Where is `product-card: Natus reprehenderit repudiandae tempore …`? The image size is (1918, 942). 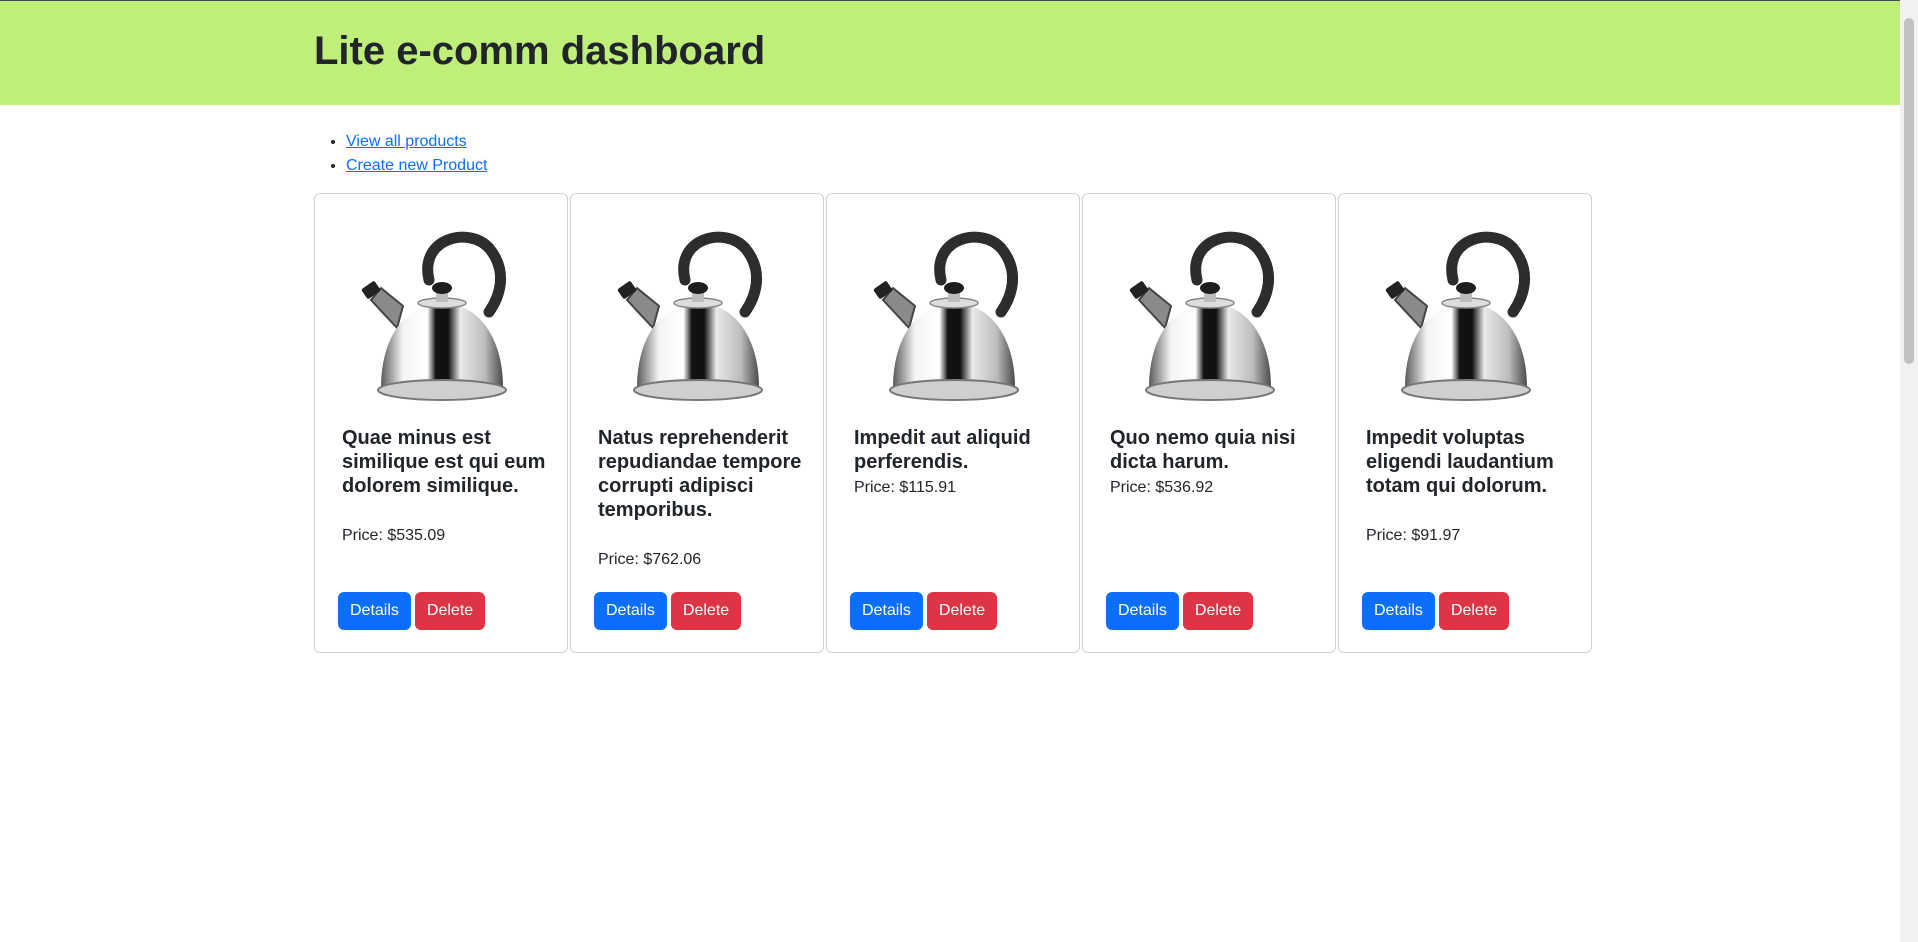 product-card: Natus reprehenderit repudiandae tempore … is located at coordinates (697, 423).